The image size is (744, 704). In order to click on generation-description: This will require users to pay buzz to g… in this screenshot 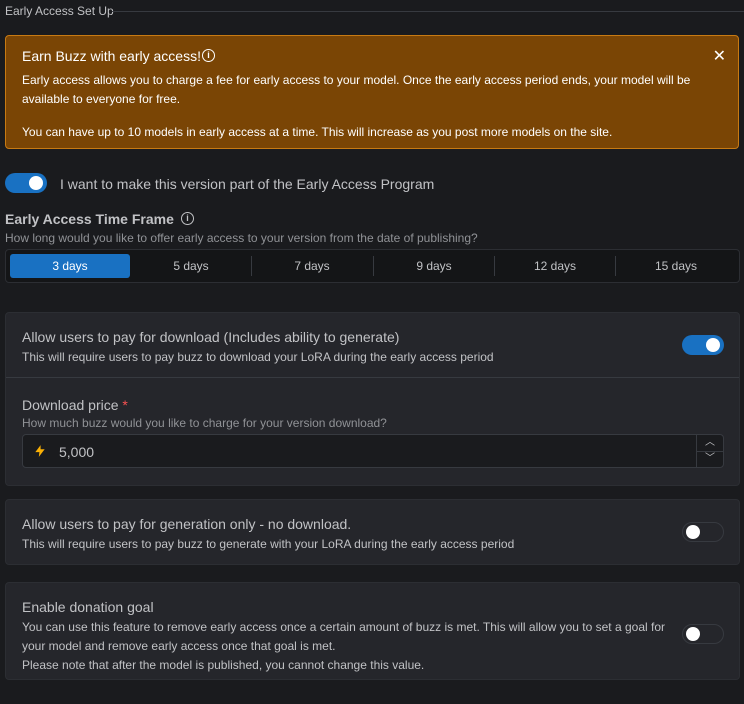, I will do `click(268, 544)`.